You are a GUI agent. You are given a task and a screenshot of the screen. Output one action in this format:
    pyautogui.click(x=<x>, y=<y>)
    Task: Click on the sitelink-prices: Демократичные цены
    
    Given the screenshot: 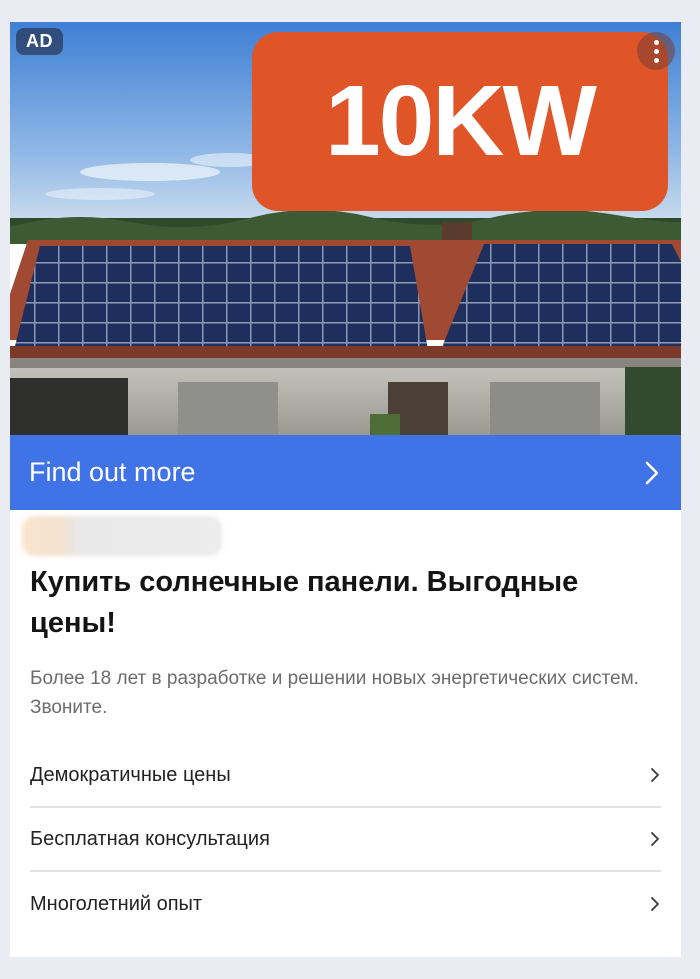 What is the action you would take?
    pyautogui.click(x=345, y=776)
    